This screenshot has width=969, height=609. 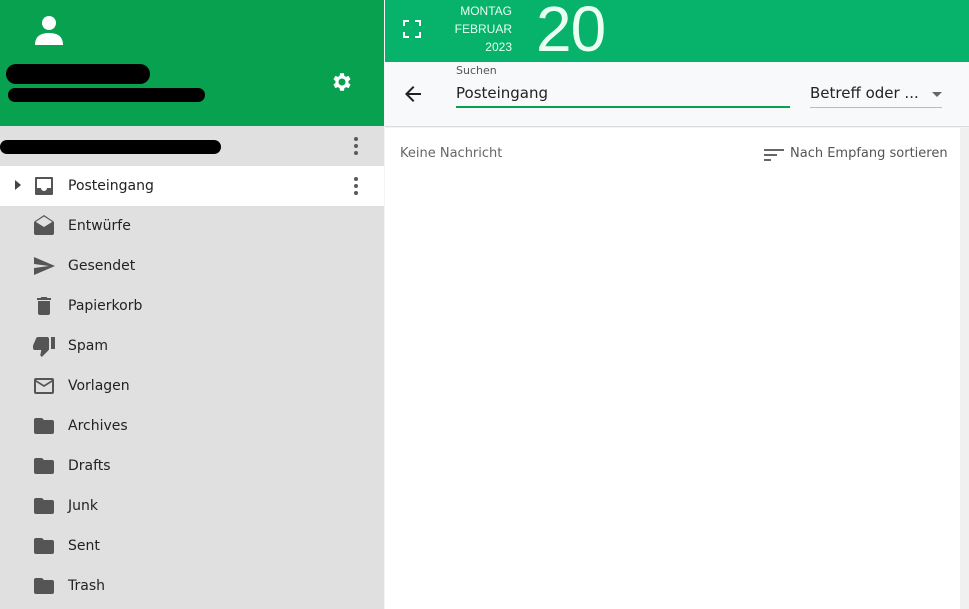 I want to click on folder-item-papierkorb: Papierkorb, so click(x=192, y=306).